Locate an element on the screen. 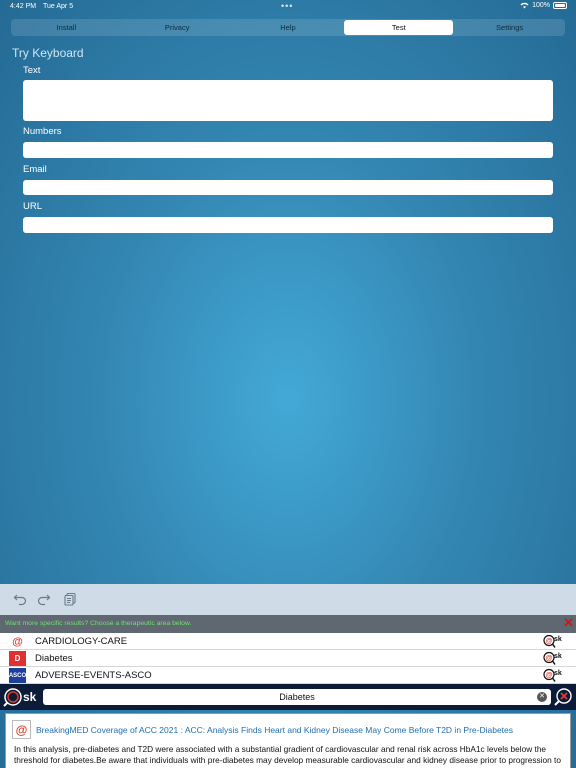 The height and width of the screenshot is (768, 576). area-row-cardiology: @ CARDIOLOGY-CARE @ sk is located at coordinates (288, 641).